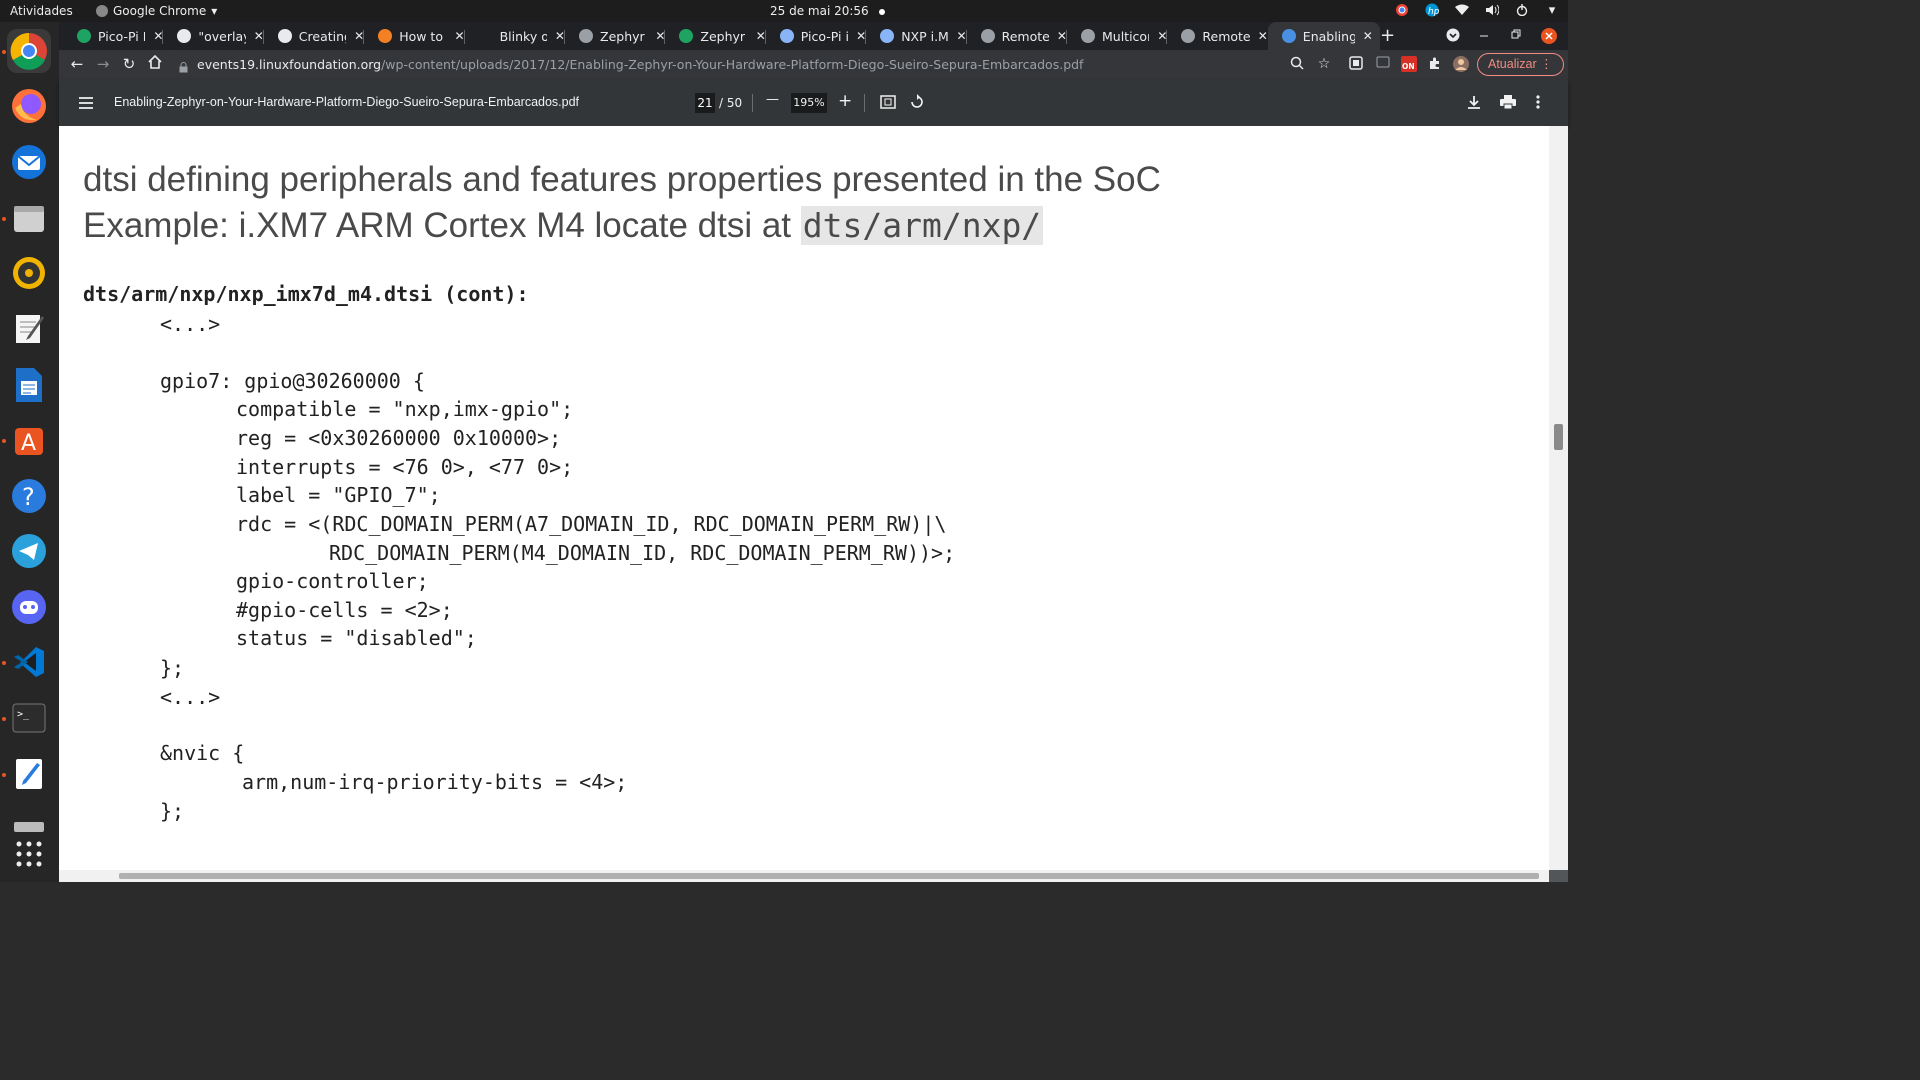  Describe the element at coordinates (29, 218) in the screenshot. I see `files-icon` at that location.